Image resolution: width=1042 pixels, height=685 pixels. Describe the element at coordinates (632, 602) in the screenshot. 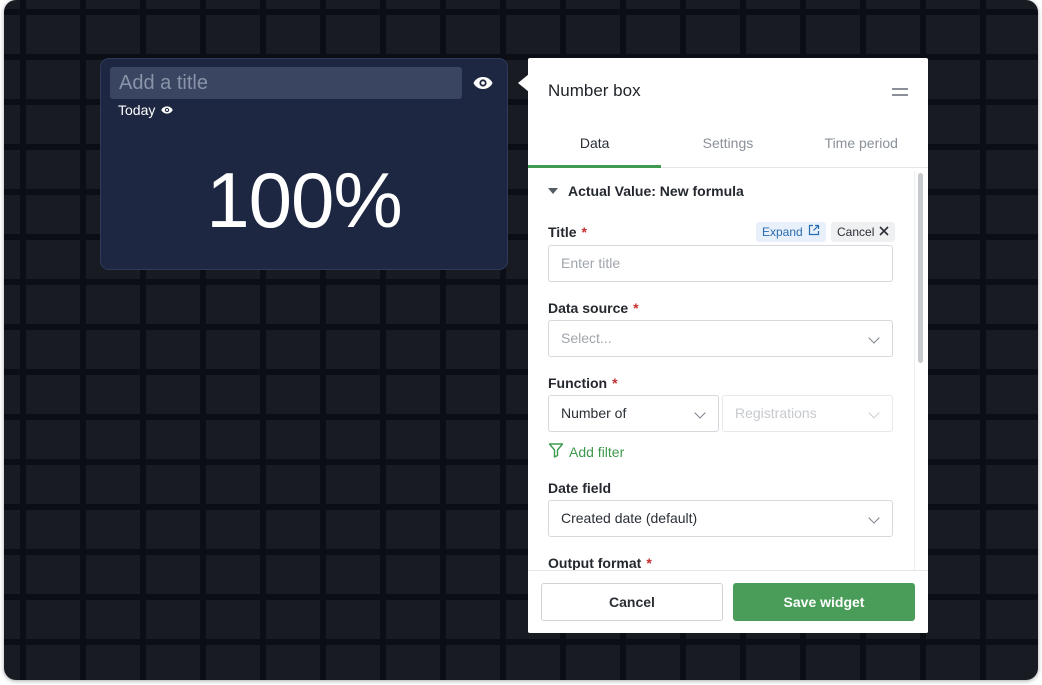

I see `cancel-button: Cancel` at that location.